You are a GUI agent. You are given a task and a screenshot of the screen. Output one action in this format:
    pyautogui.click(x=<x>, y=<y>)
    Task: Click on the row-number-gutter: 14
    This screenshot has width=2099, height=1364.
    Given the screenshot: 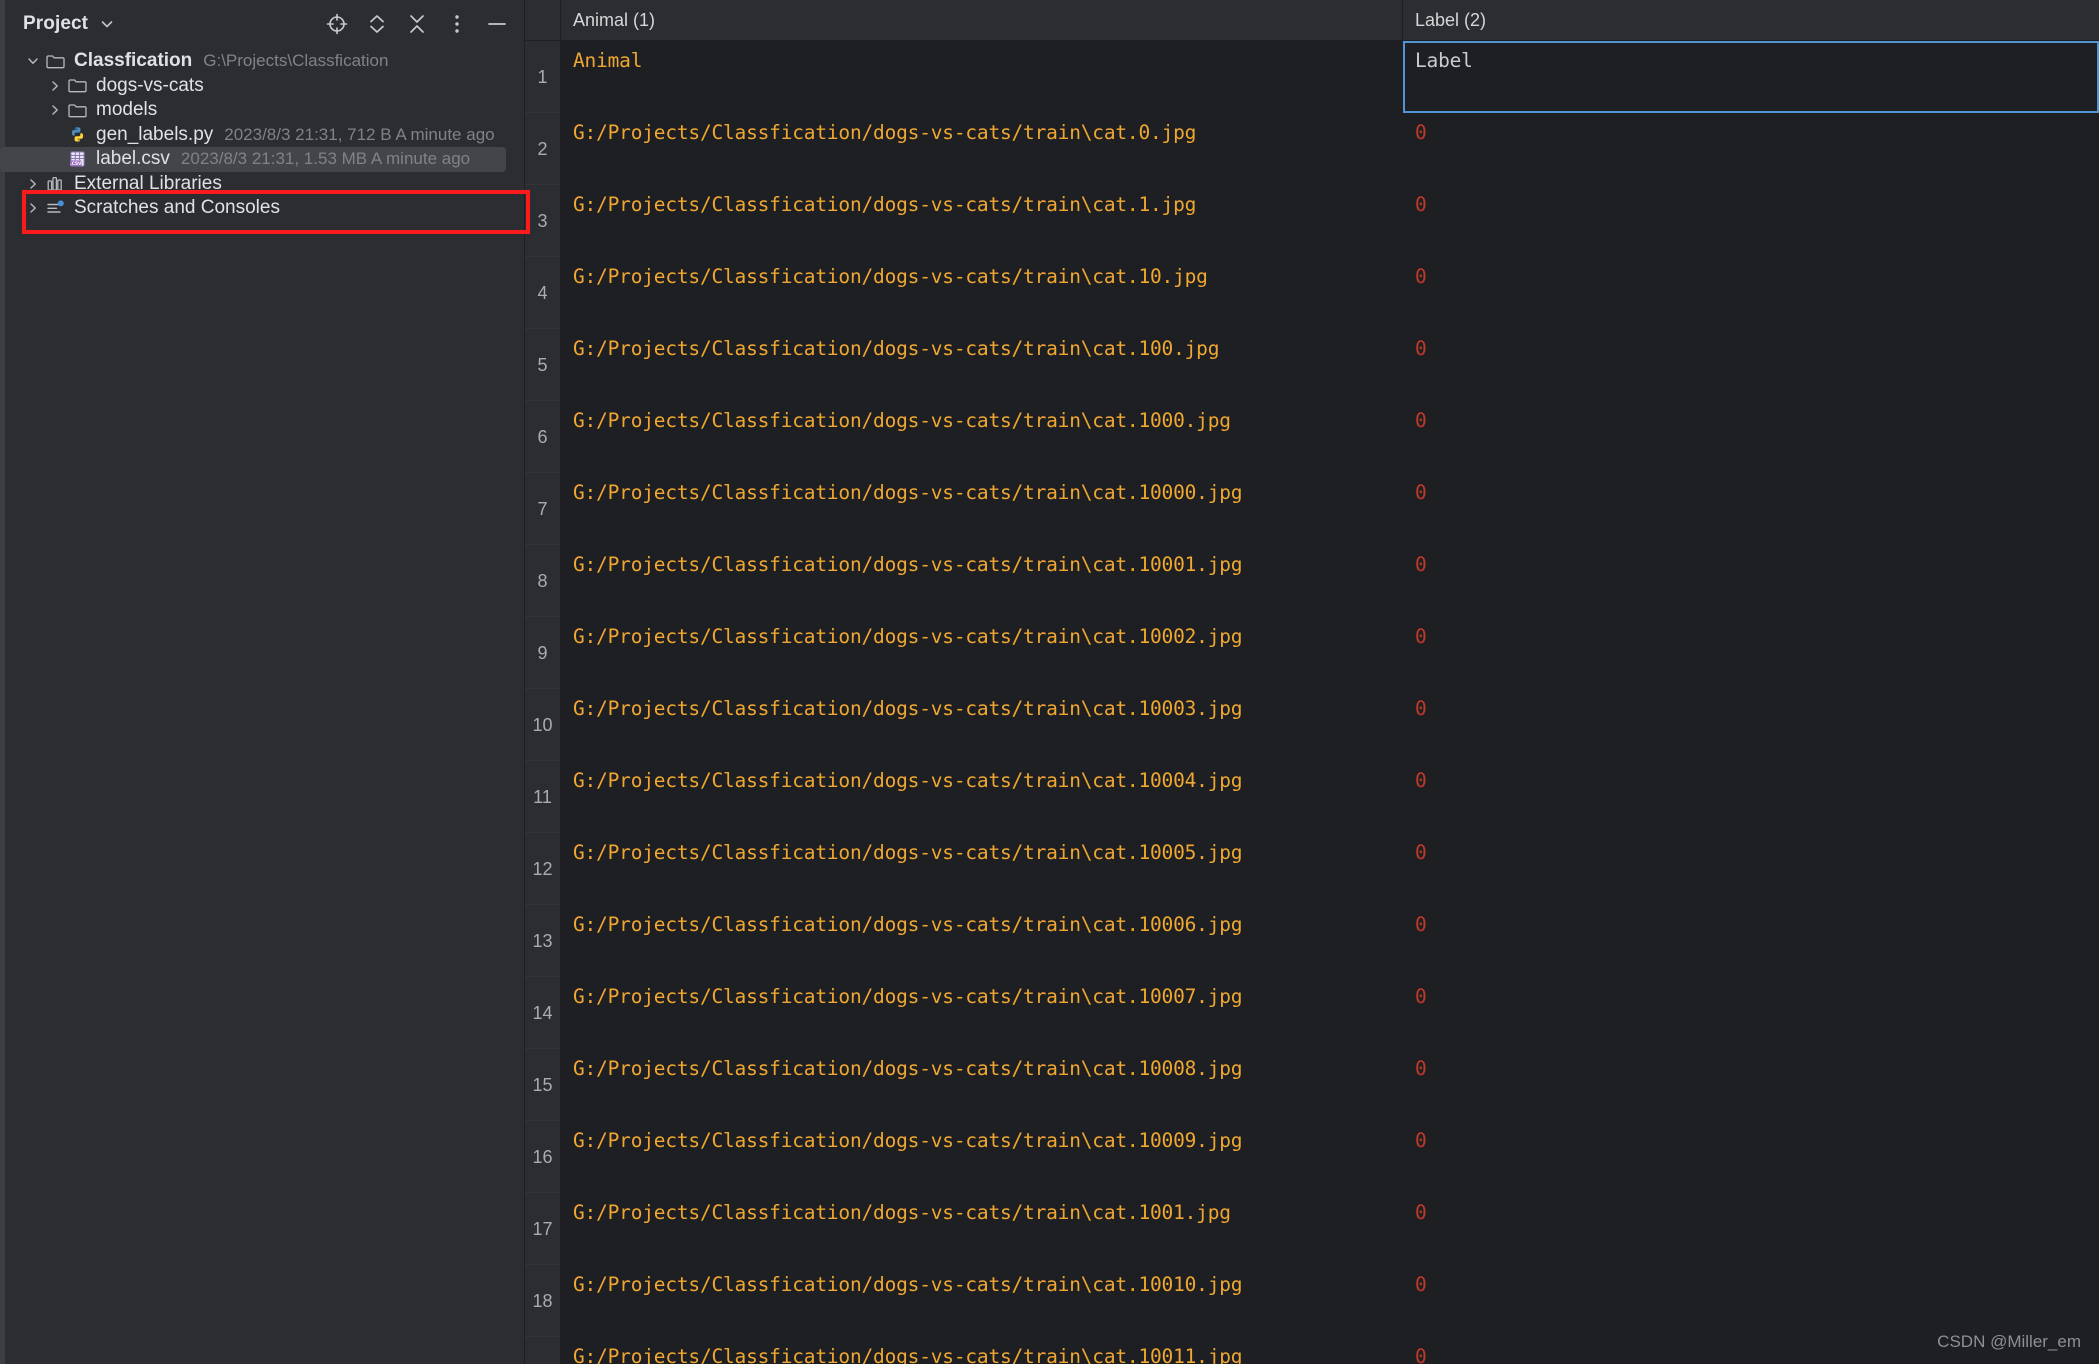 What is the action you would take?
    pyautogui.click(x=543, y=1013)
    